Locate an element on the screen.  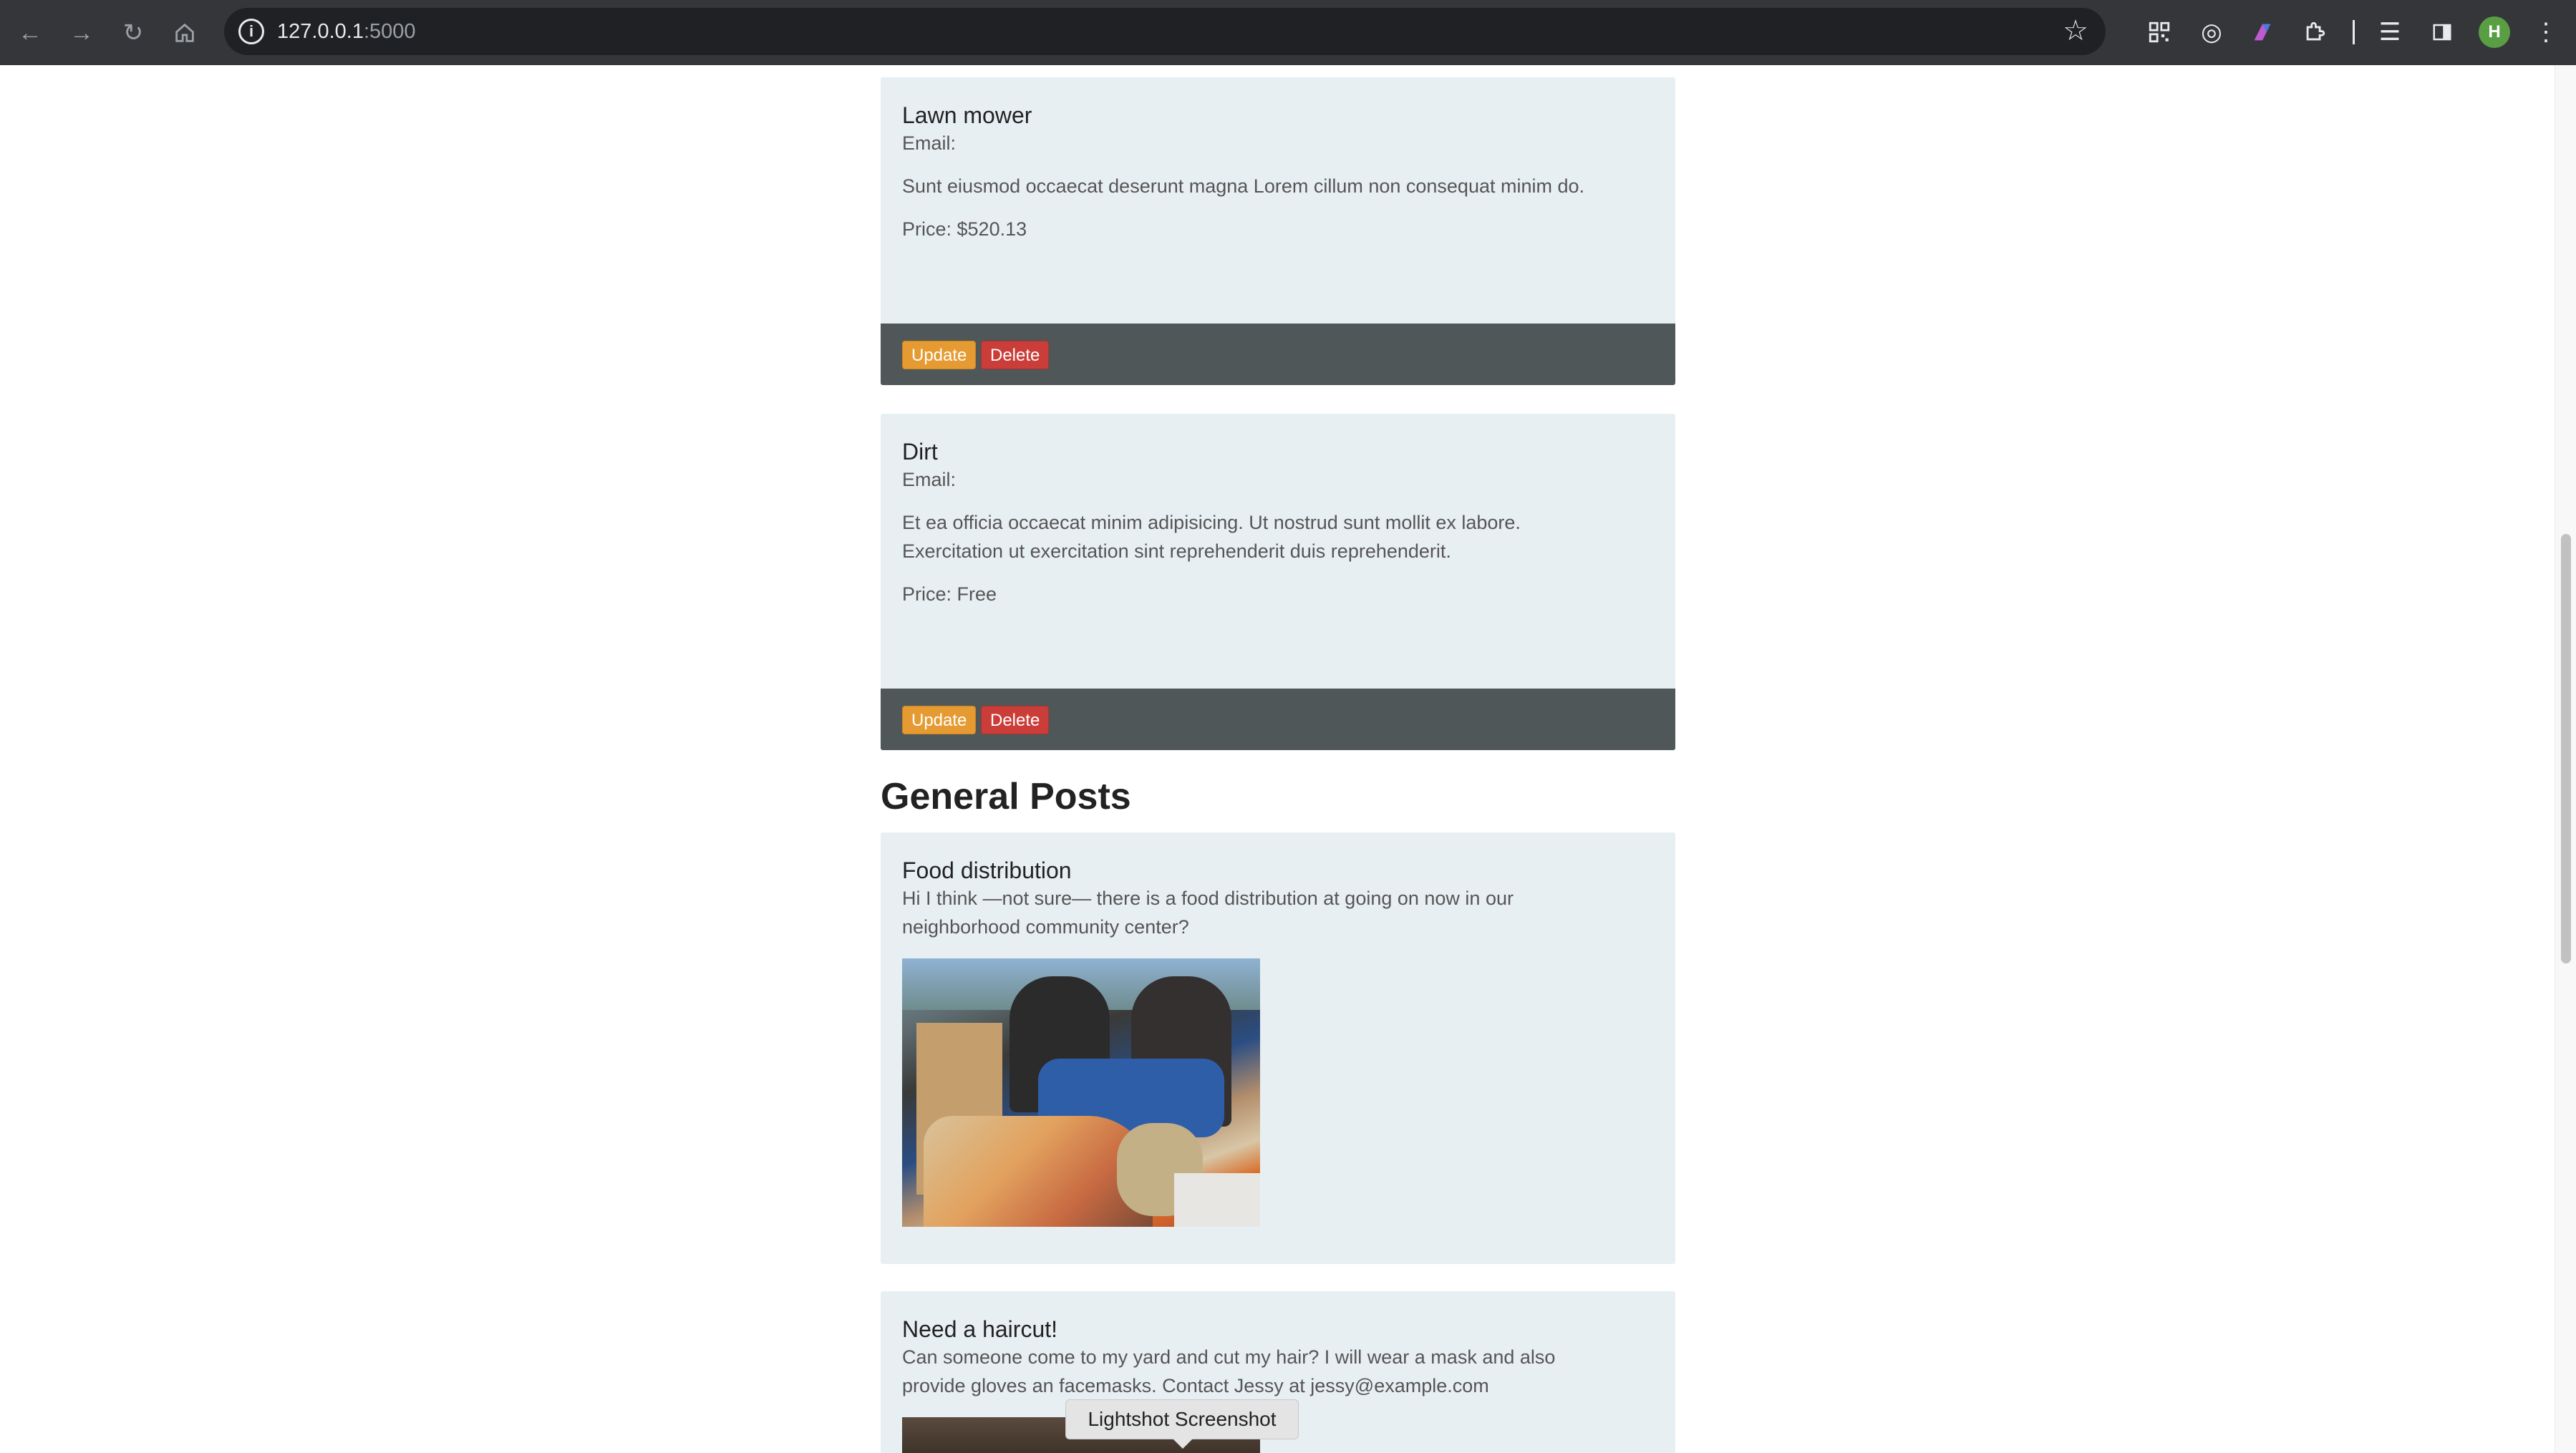
url-text: 127.0.0.1:5000 is located at coordinates (346, 32).